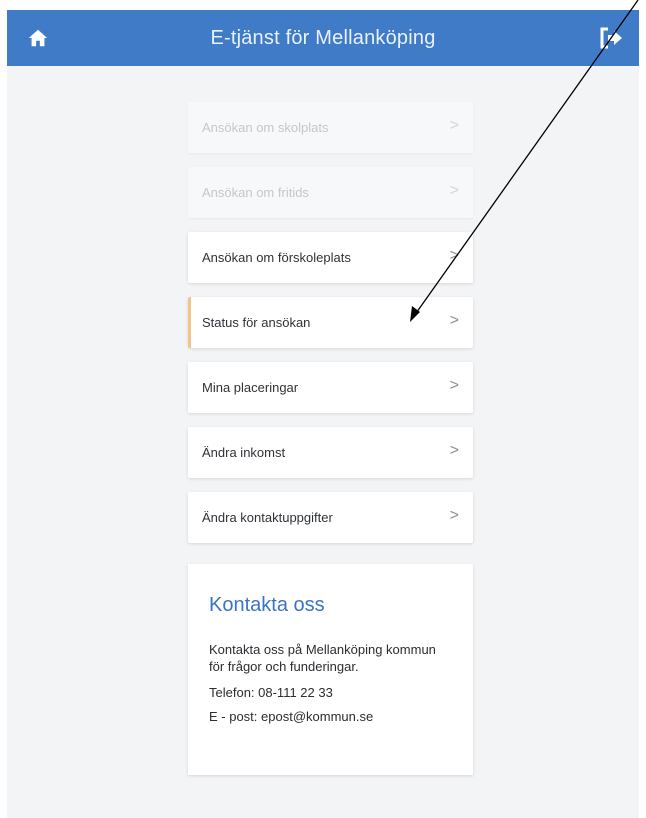  Describe the element at coordinates (330, 192) in the screenshot. I see `menu-item-fritids: Ansökan om fritids >` at that location.